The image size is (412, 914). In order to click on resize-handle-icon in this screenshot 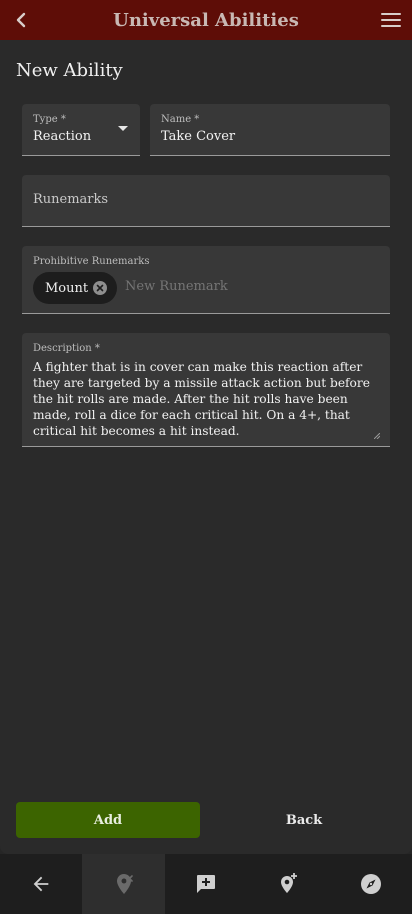, I will do `click(377, 436)`.